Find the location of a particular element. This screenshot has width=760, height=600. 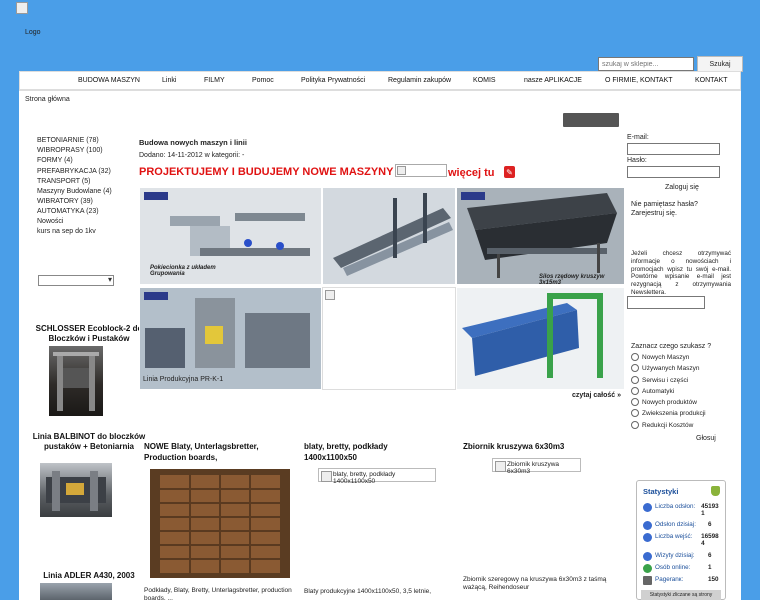

stats-footer: Statystyki zliczane są strony is located at coordinates (681, 595).